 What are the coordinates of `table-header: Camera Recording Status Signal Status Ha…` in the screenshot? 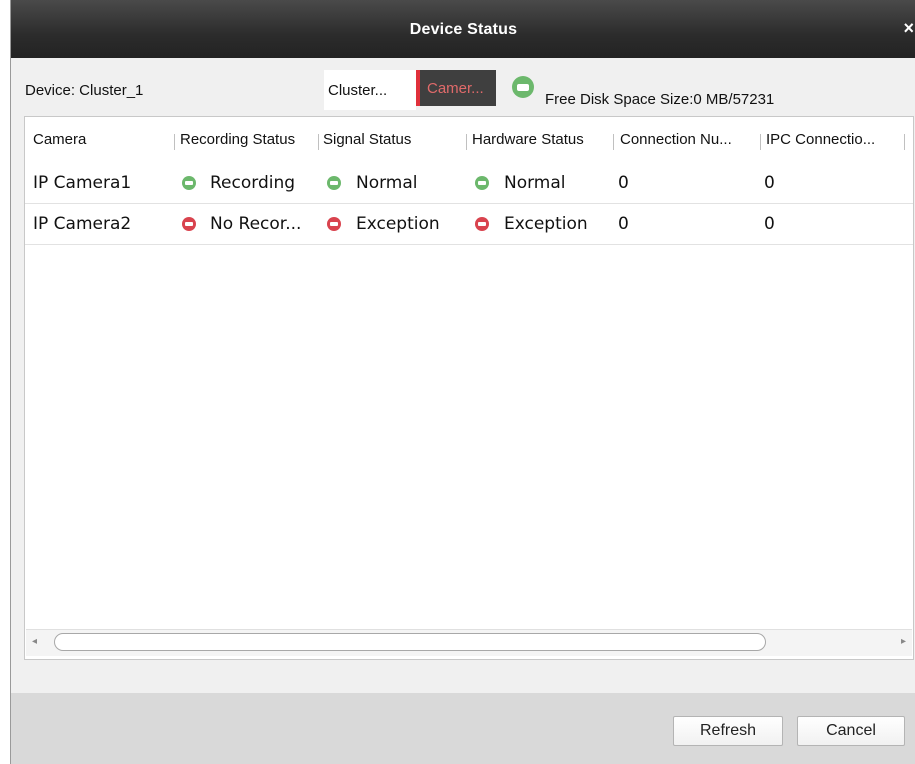 It's located at (469, 140).